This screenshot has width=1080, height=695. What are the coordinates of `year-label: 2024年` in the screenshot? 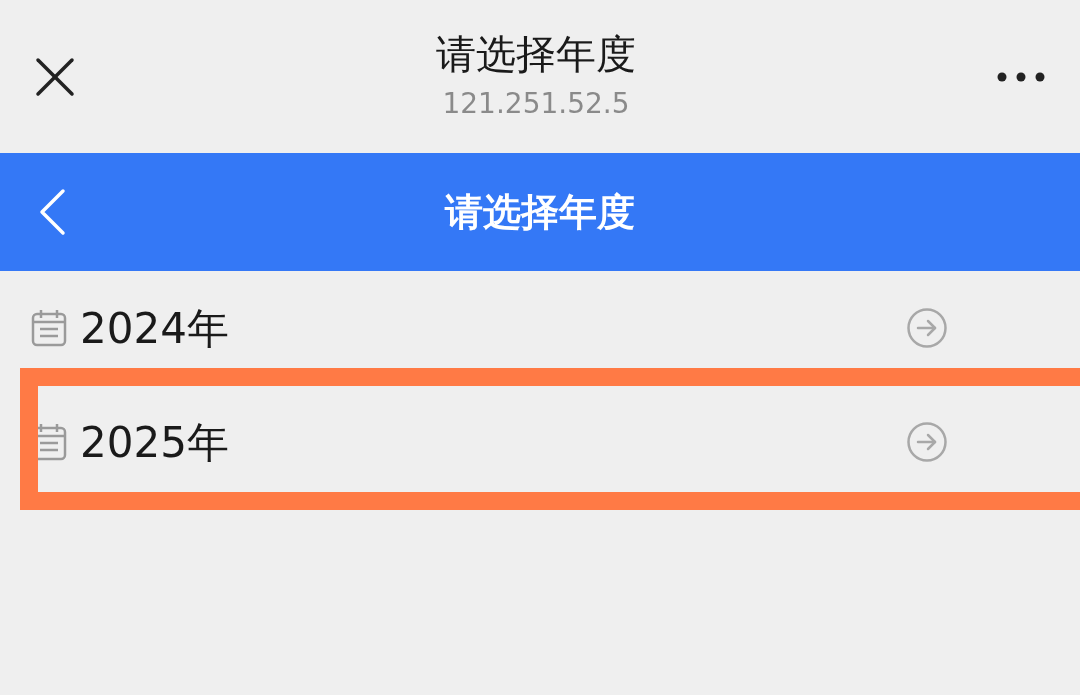 It's located at (493, 328).